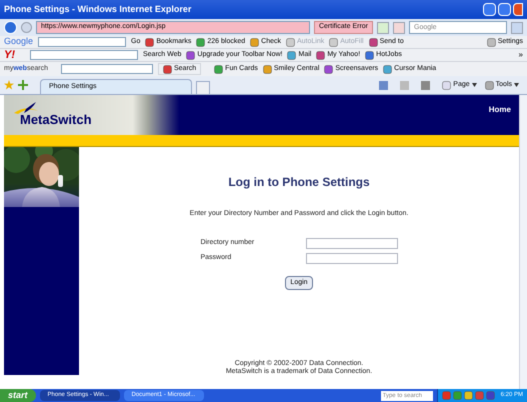  What do you see at coordinates (383, 28) in the screenshot?
I see `refresh-button` at bounding box center [383, 28].